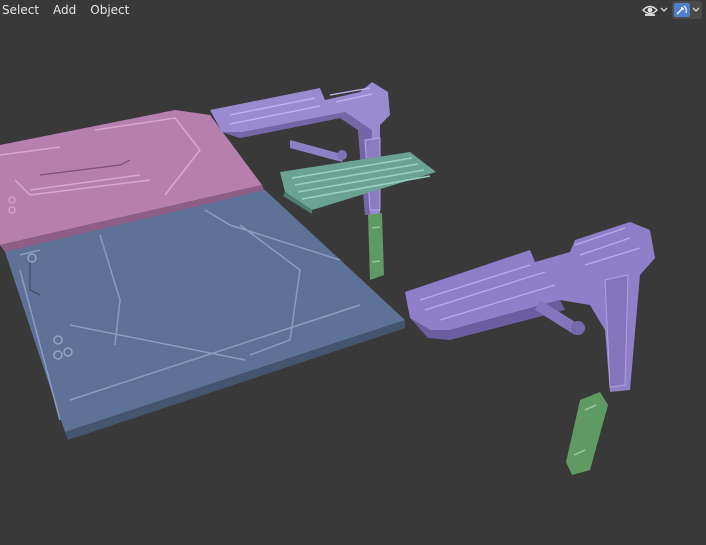  What do you see at coordinates (530, 307) in the screenshot?
I see `bracket-arm-right` at bounding box center [530, 307].